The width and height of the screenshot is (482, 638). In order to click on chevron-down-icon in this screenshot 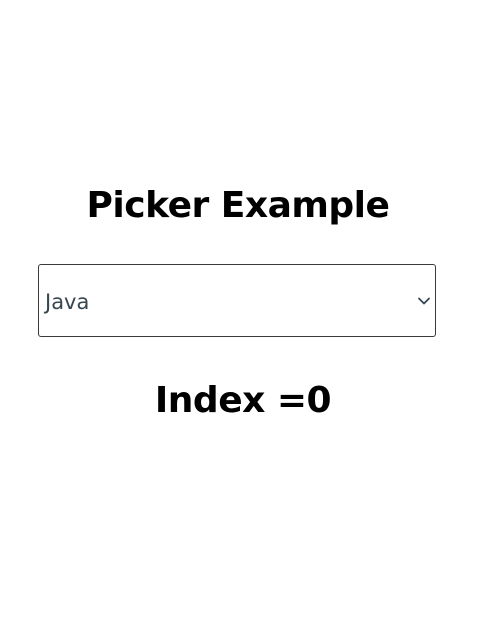, I will do `click(424, 300)`.